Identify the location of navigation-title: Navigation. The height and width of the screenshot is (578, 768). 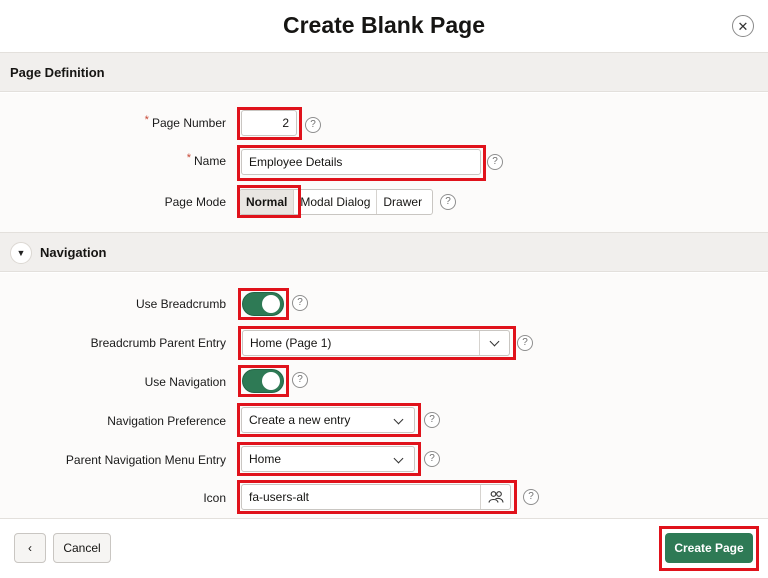
(73, 252).